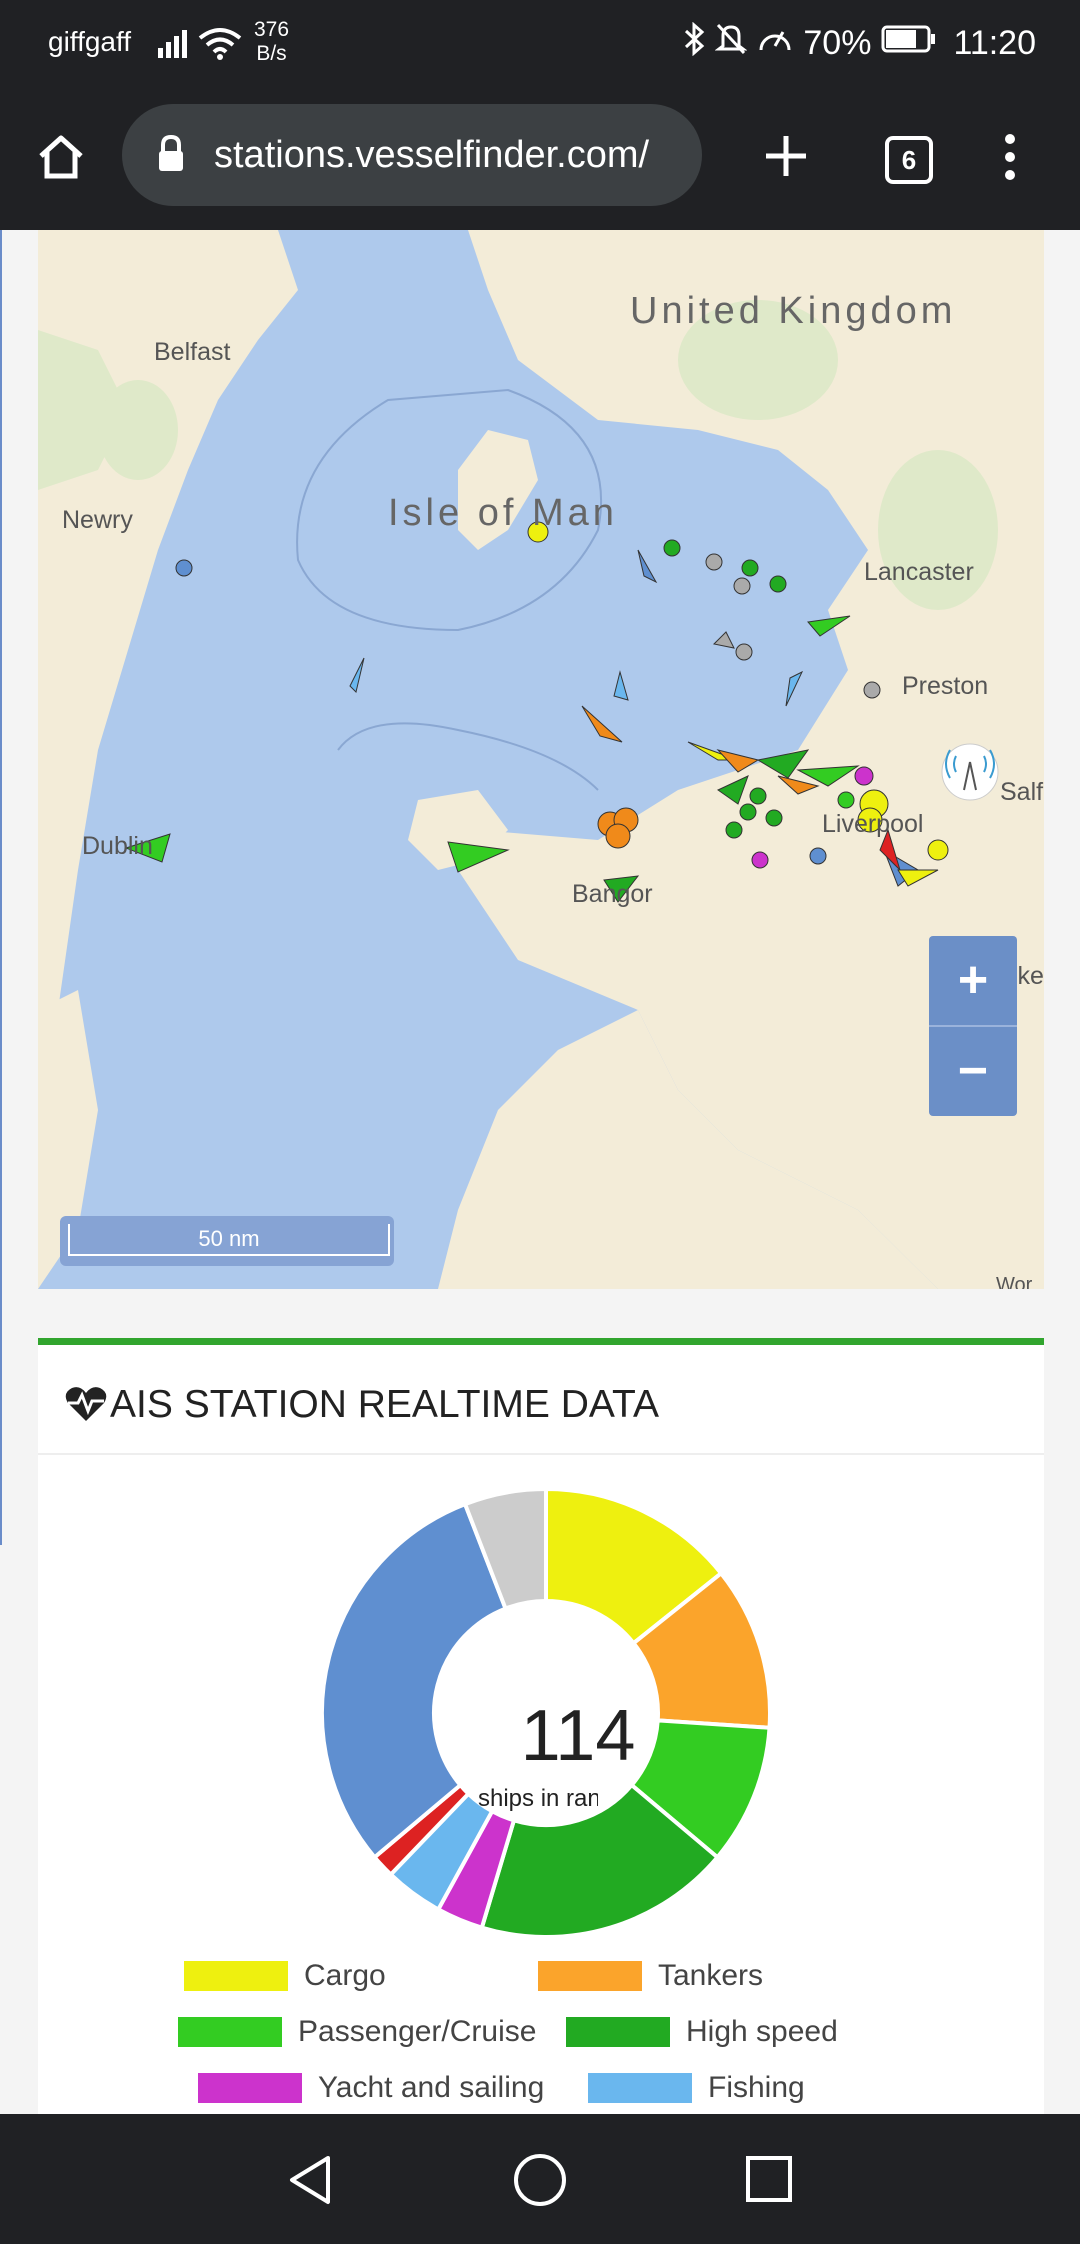 The image size is (1080, 2244). Describe the element at coordinates (702, 2032) in the screenshot. I see `legend-item-high-speed: High speed` at that location.